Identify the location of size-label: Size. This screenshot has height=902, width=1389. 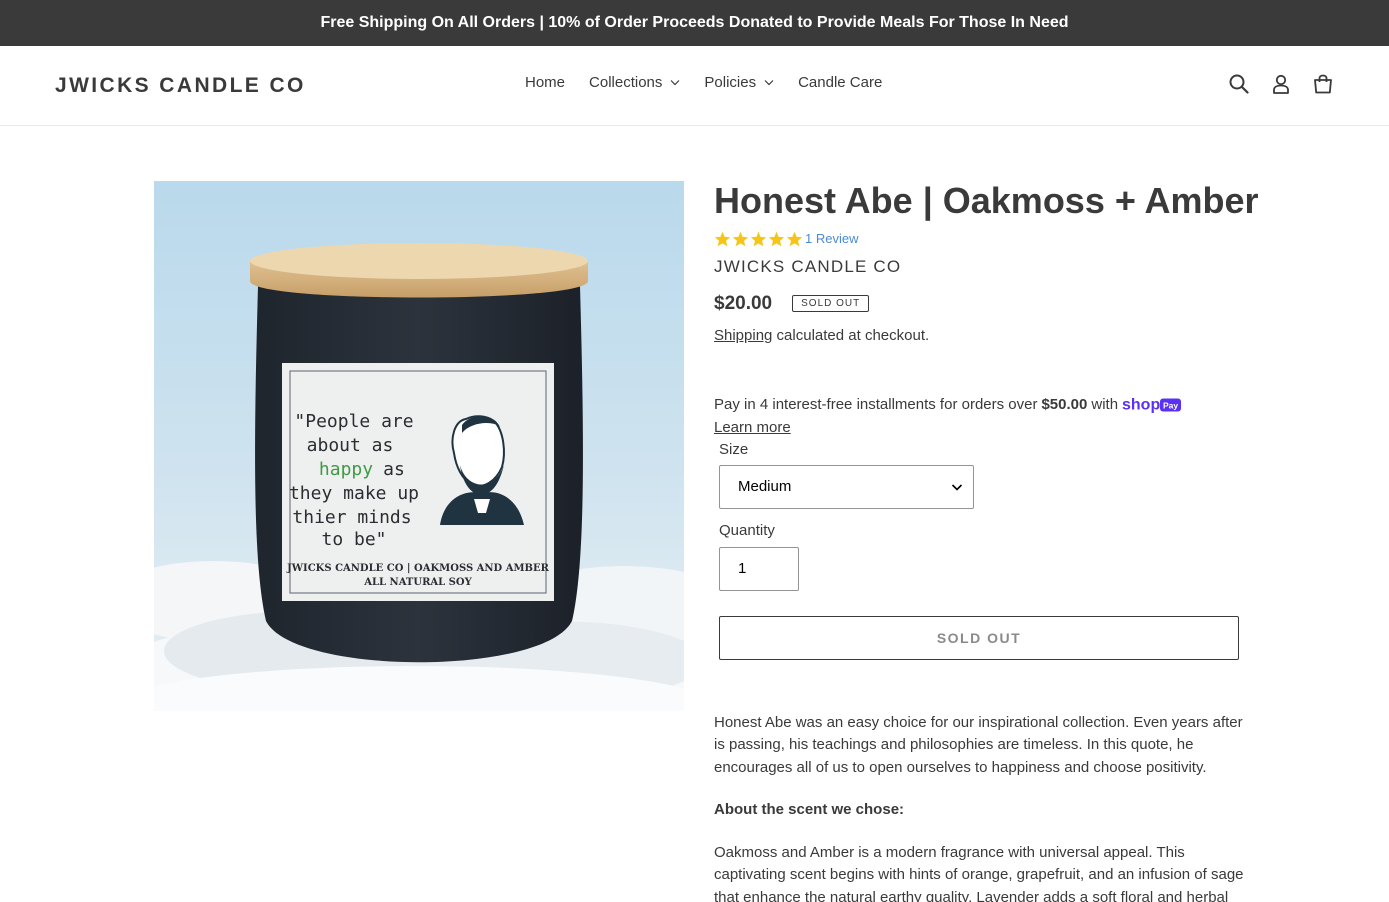
(734, 449).